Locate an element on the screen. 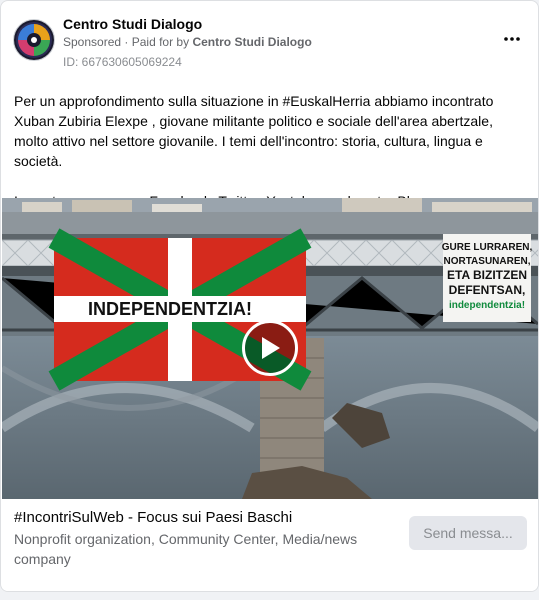  flag-text: INDEPENDENTZIA! is located at coordinates (170, 309).